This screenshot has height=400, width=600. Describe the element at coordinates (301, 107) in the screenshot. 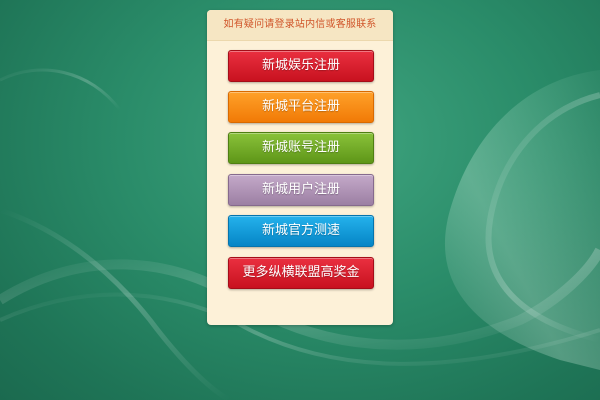

I see `platform-register-button: 新城平台注册` at that location.